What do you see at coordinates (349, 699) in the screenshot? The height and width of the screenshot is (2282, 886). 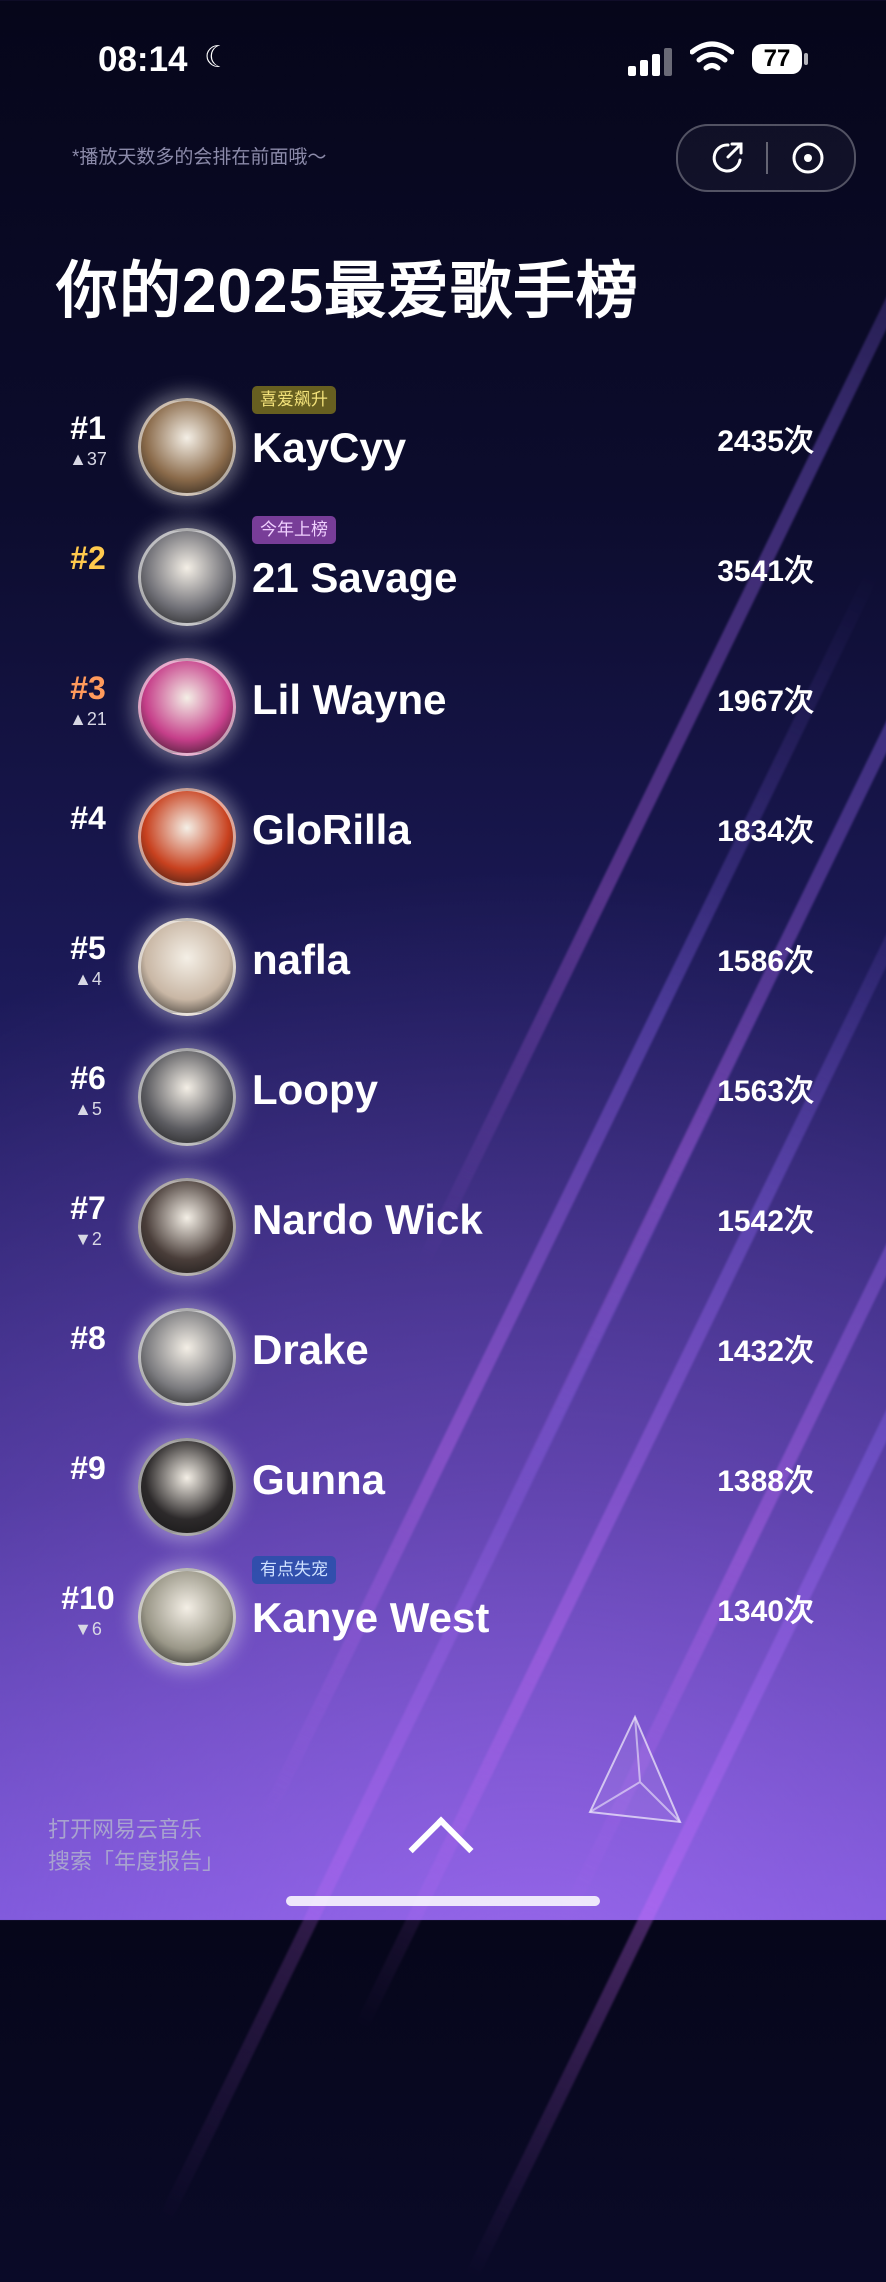 I see `artist-name: Lil Wayne` at bounding box center [349, 699].